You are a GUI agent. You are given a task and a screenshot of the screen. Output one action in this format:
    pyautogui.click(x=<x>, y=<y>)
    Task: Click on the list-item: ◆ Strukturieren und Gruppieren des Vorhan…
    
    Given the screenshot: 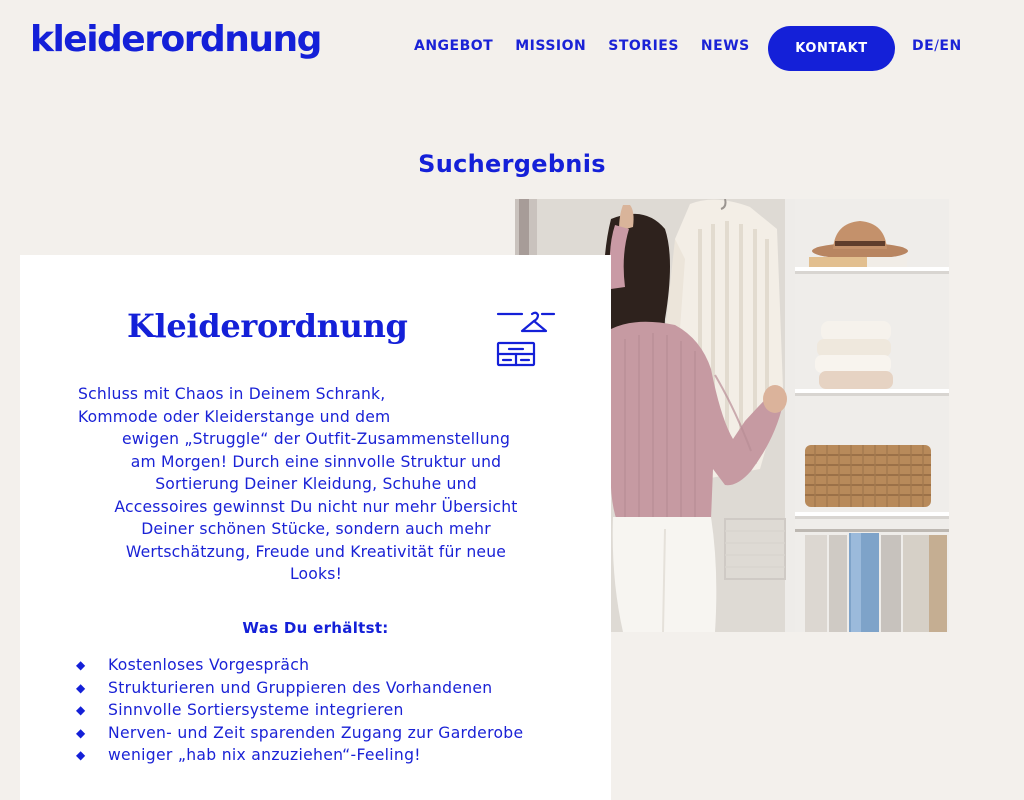 What is the action you would take?
    pyautogui.click(x=326, y=688)
    